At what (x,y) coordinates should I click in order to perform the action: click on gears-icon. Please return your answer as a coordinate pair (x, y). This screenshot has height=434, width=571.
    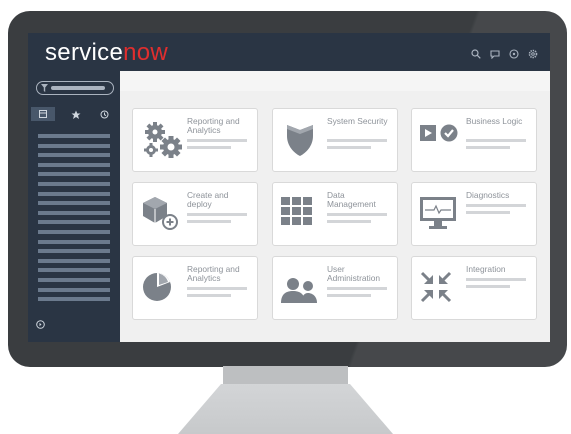
    Looking at the image, I should click on (163, 140).